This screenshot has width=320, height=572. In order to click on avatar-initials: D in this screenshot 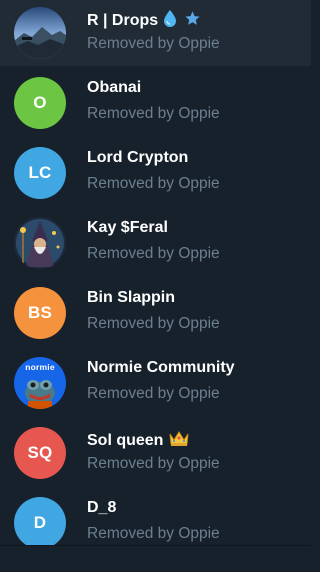, I will do `click(40, 522)`.